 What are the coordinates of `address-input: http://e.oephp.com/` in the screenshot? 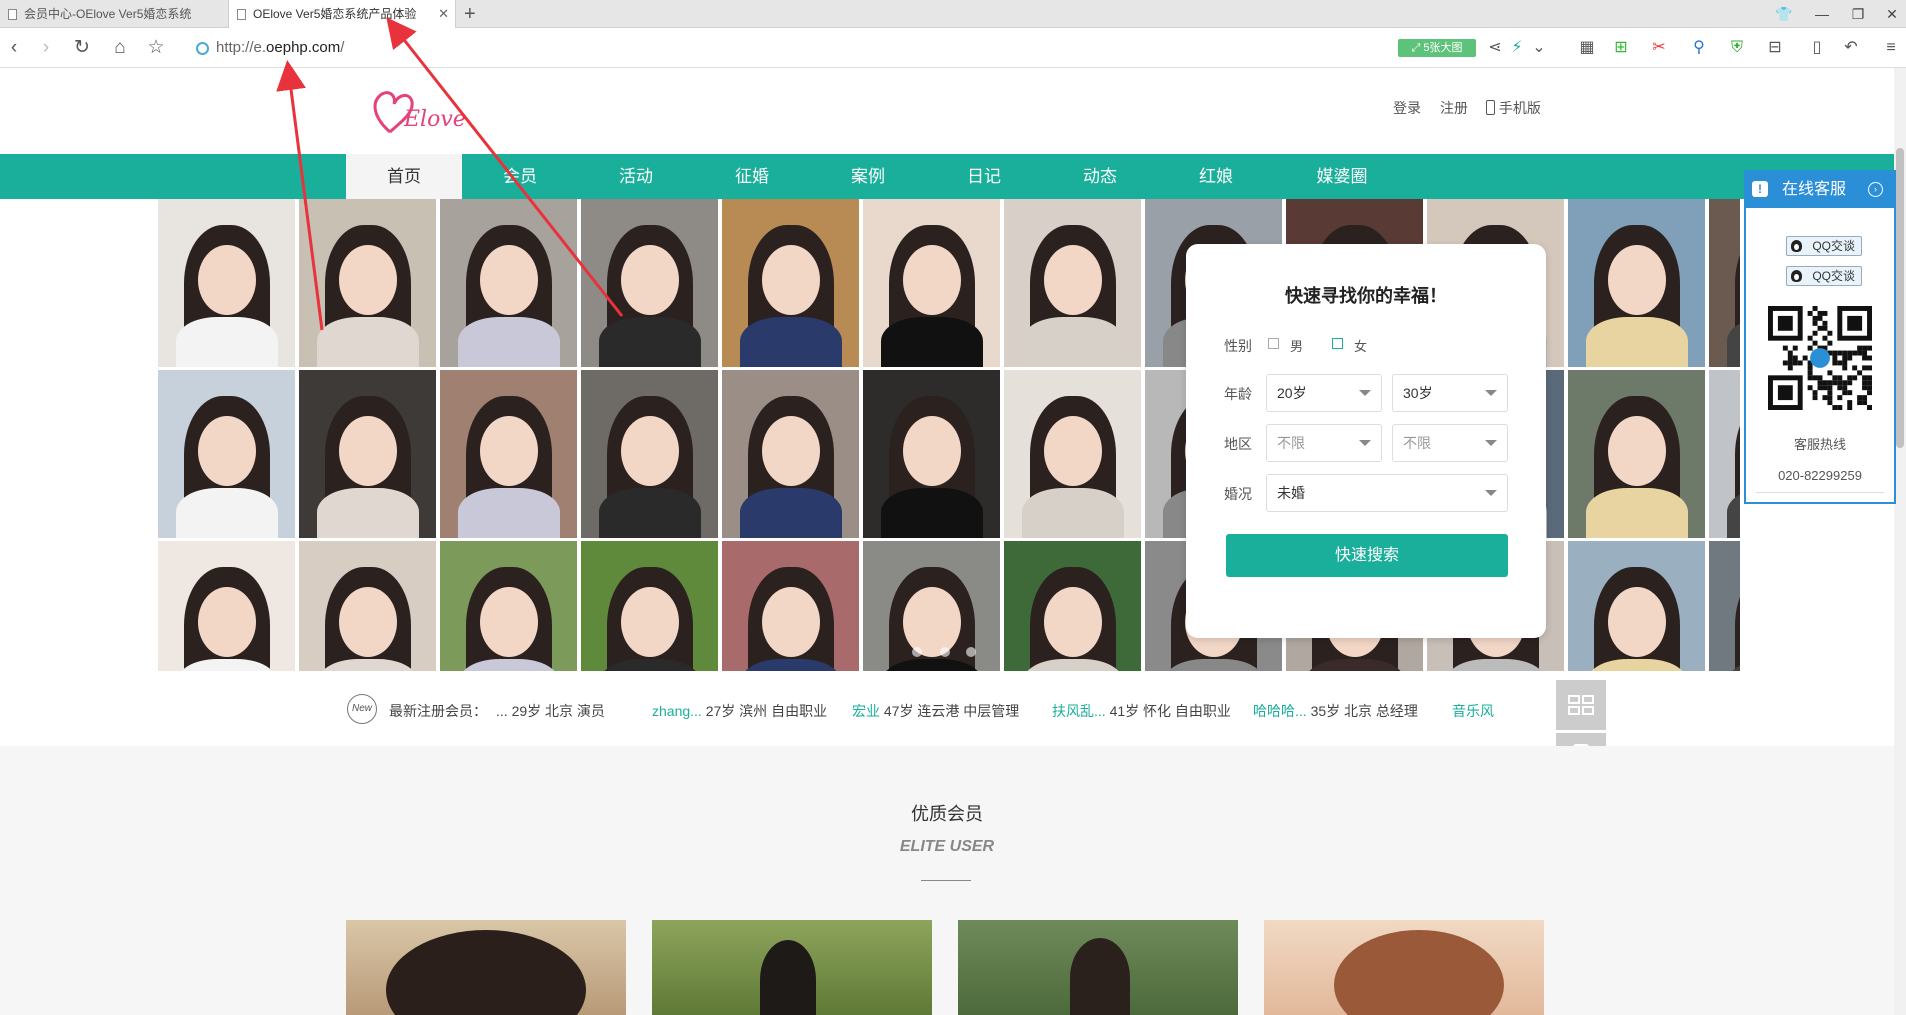 It's located at (280, 47).